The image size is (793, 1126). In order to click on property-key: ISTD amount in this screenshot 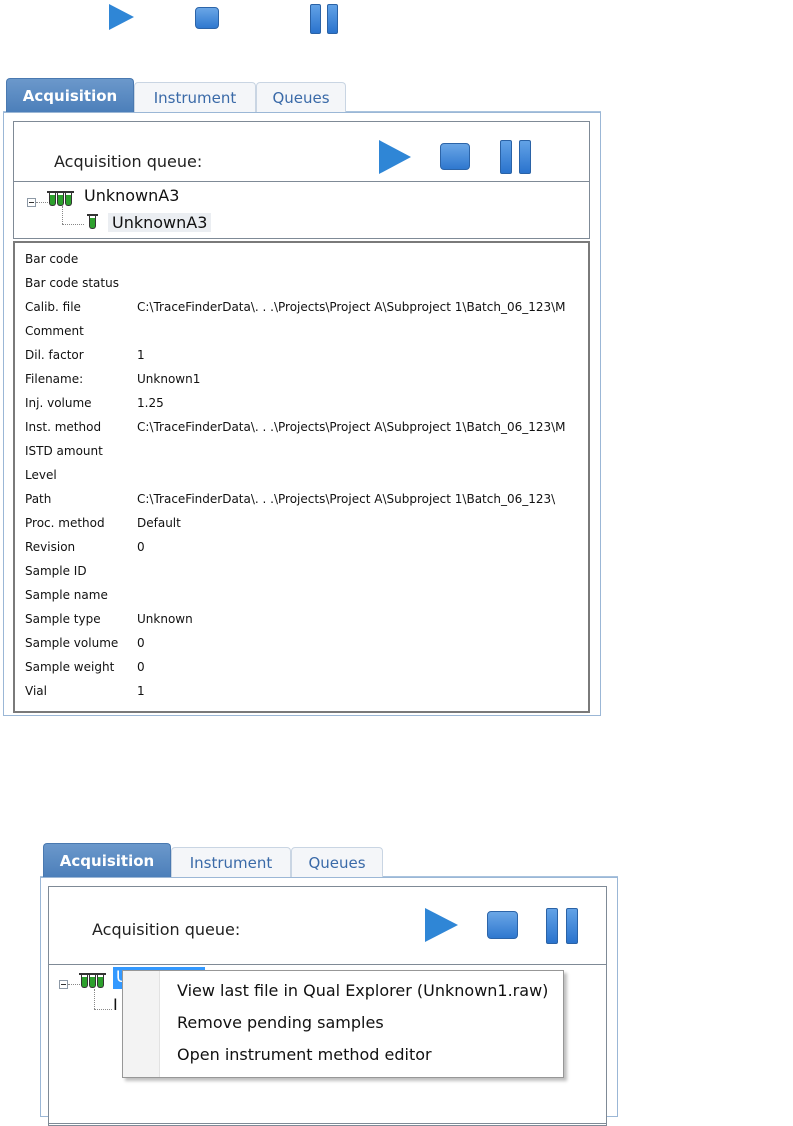, I will do `click(64, 451)`.